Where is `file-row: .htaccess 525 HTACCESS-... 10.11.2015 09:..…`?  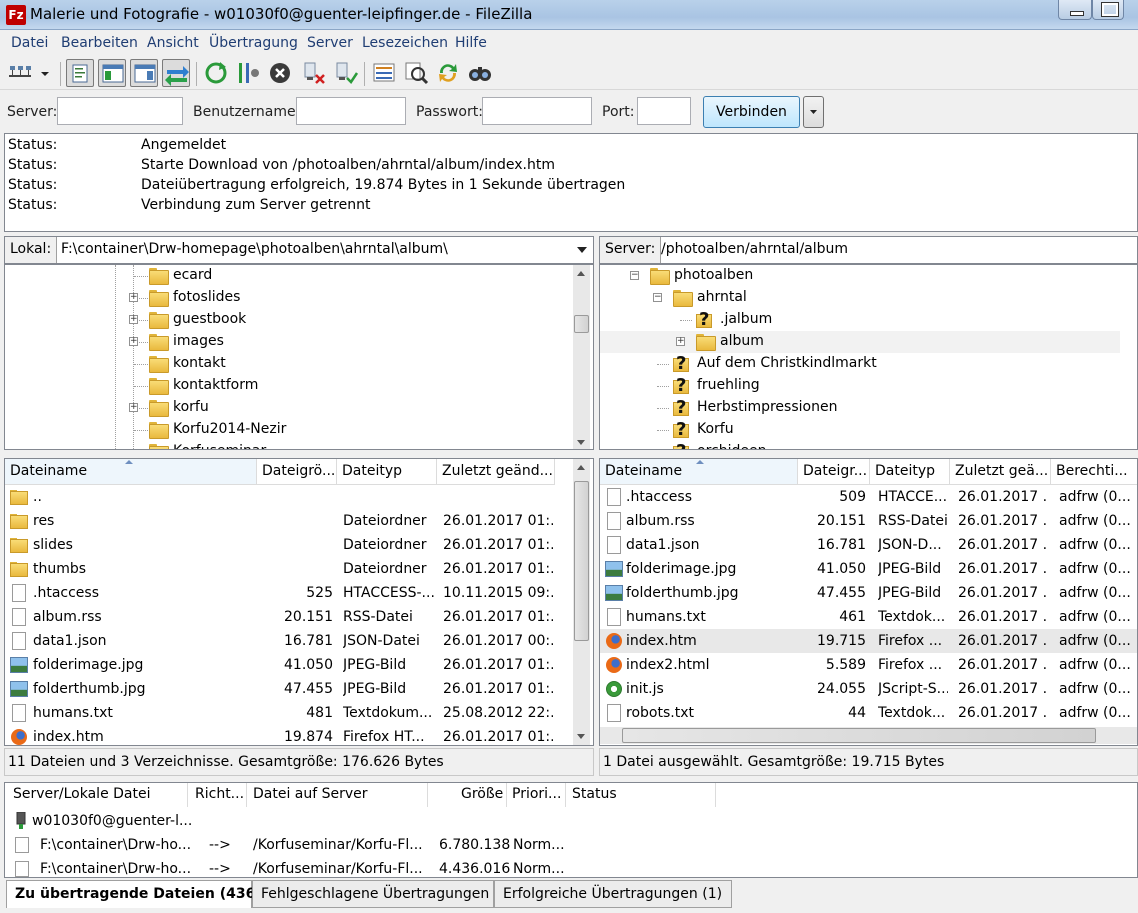
file-row: .htaccess 525 HTACCESS-... 10.11.2015 09:..… is located at coordinates (288, 593).